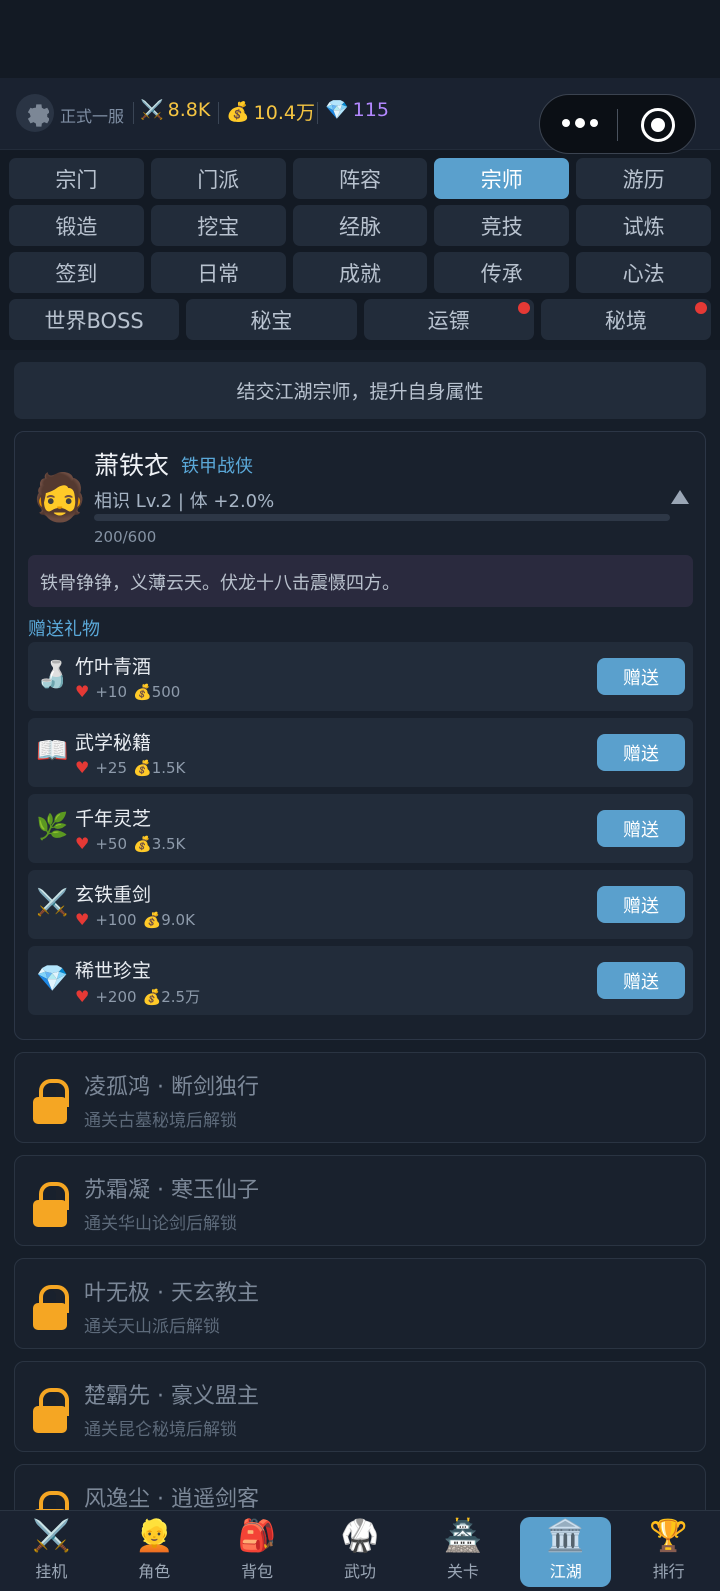  What do you see at coordinates (171, 1499) in the screenshot?
I see `locked-master-name: 风逸尘 · 逍遥剑客` at bounding box center [171, 1499].